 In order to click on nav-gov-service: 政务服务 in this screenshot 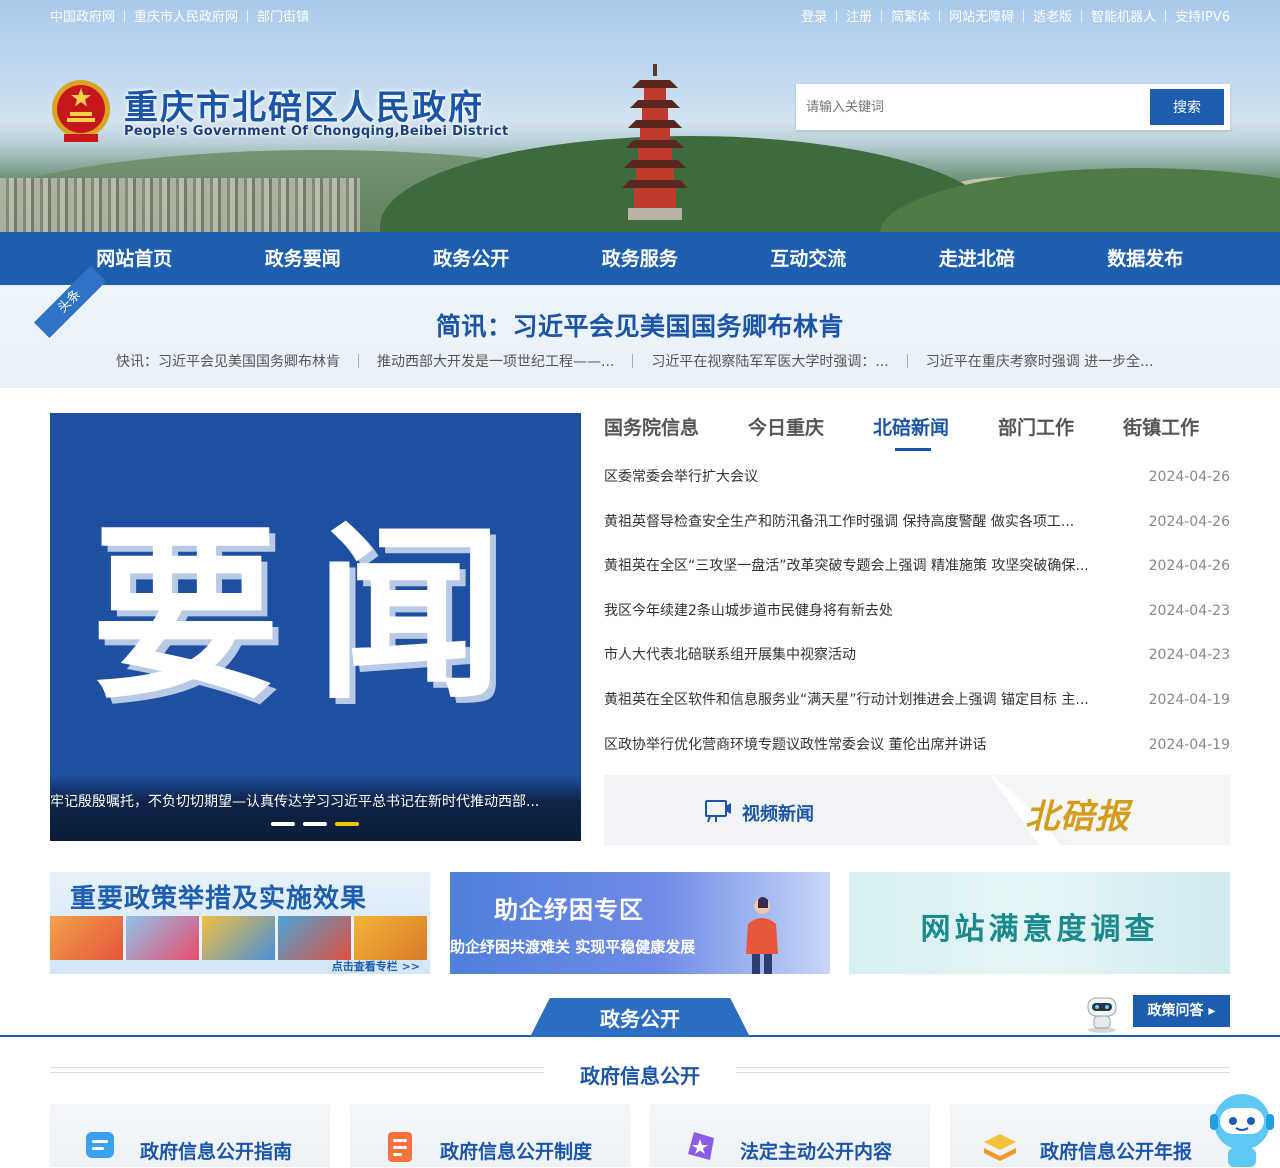, I will do `click(640, 258)`.